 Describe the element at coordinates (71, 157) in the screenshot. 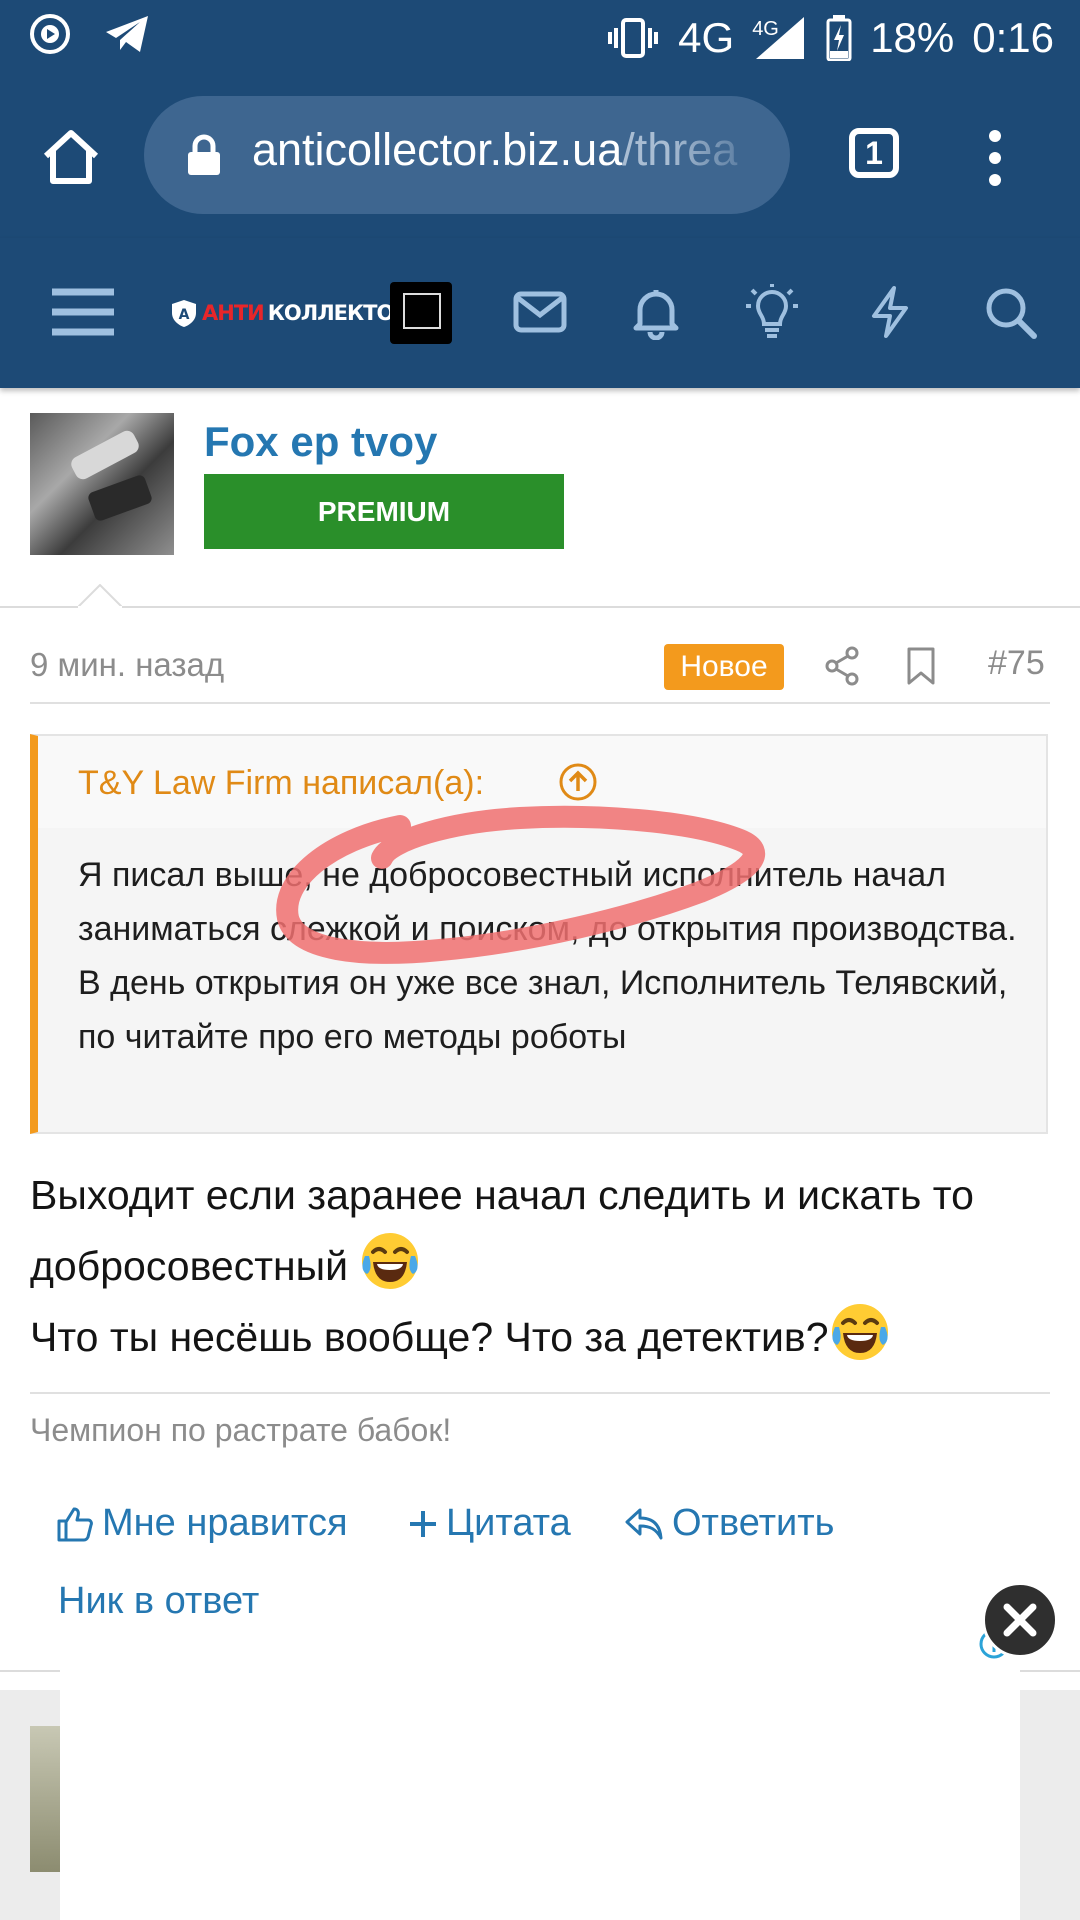

I see `home-icon` at that location.